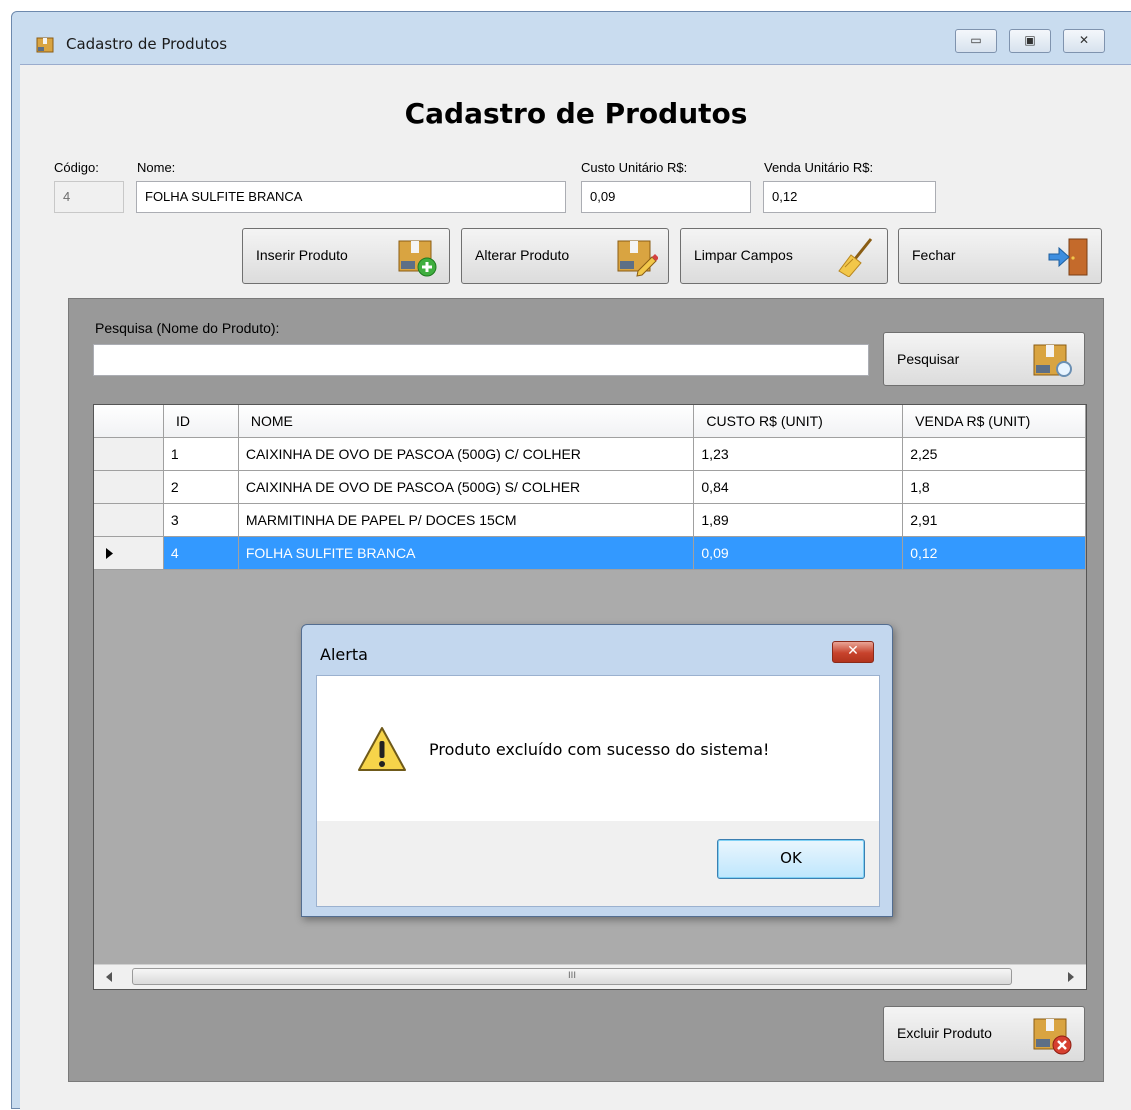 The height and width of the screenshot is (1110, 1131). Describe the element at coordinates (576, 113) in the screenshot. I see `page-title: Cadastro de Produtos` at that location.